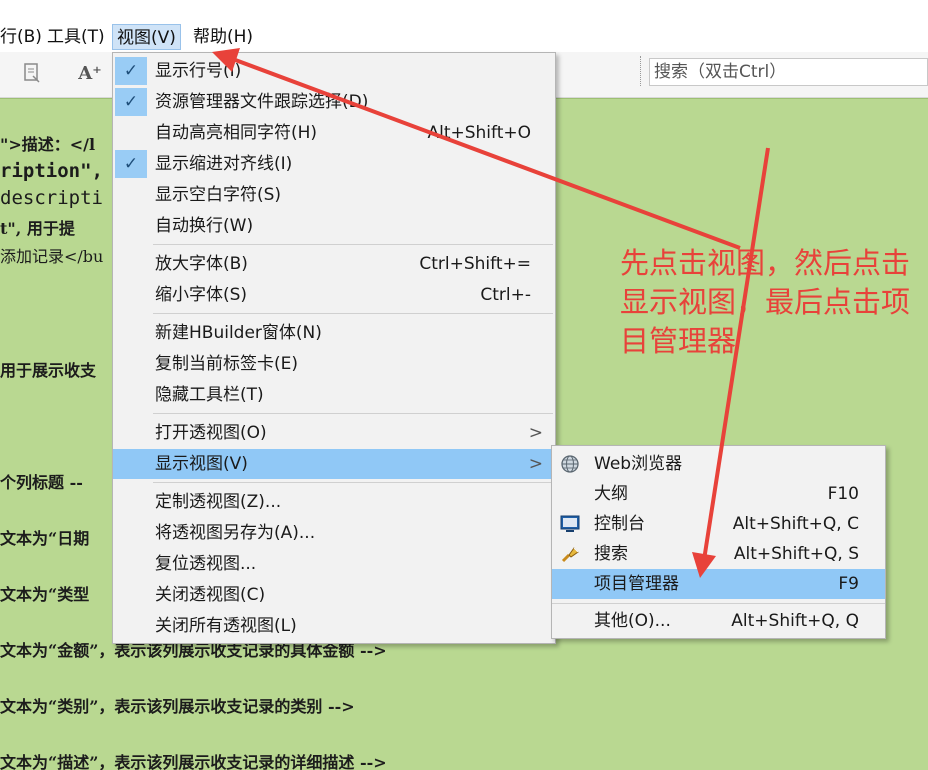  I want to click on code-line: 用于展示收支, so click(48, 370).